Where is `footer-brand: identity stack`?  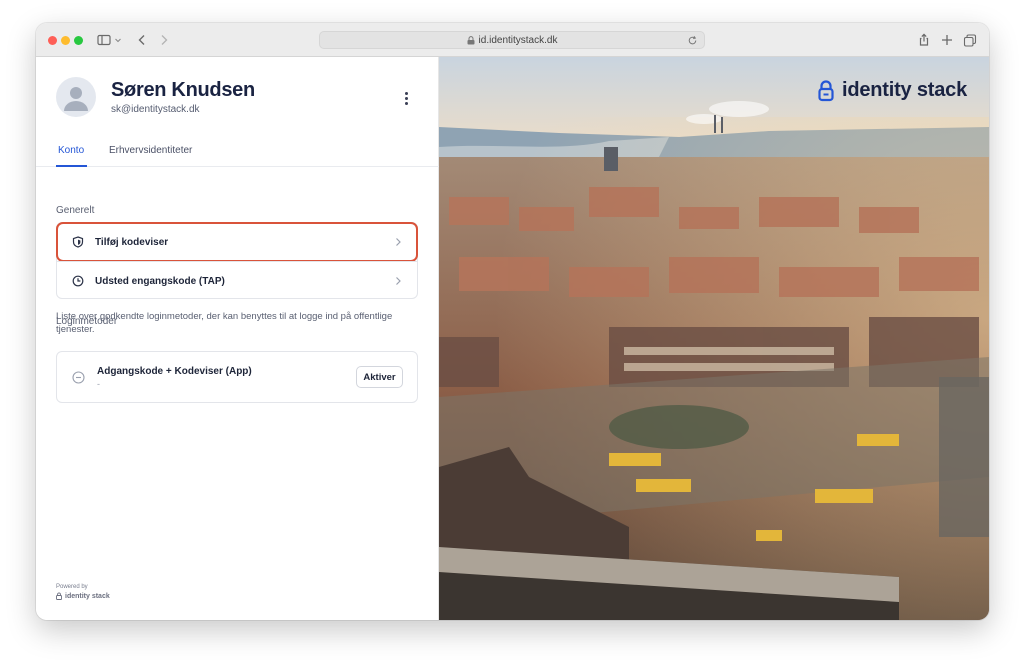
footer-brand: identity stack is located at coordinates (83, 596).